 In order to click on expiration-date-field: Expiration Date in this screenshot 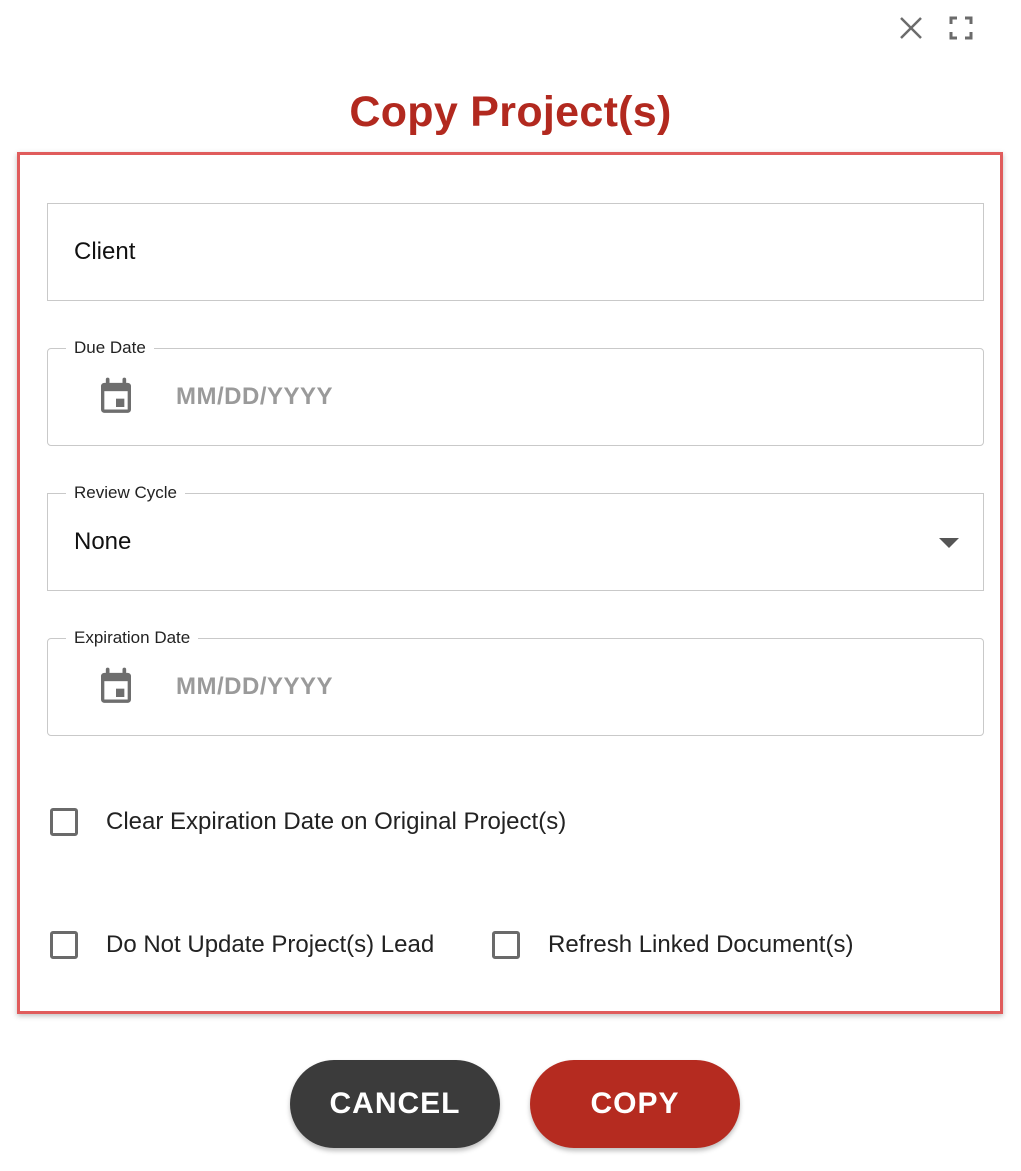, I will do `click(515, 682)`.